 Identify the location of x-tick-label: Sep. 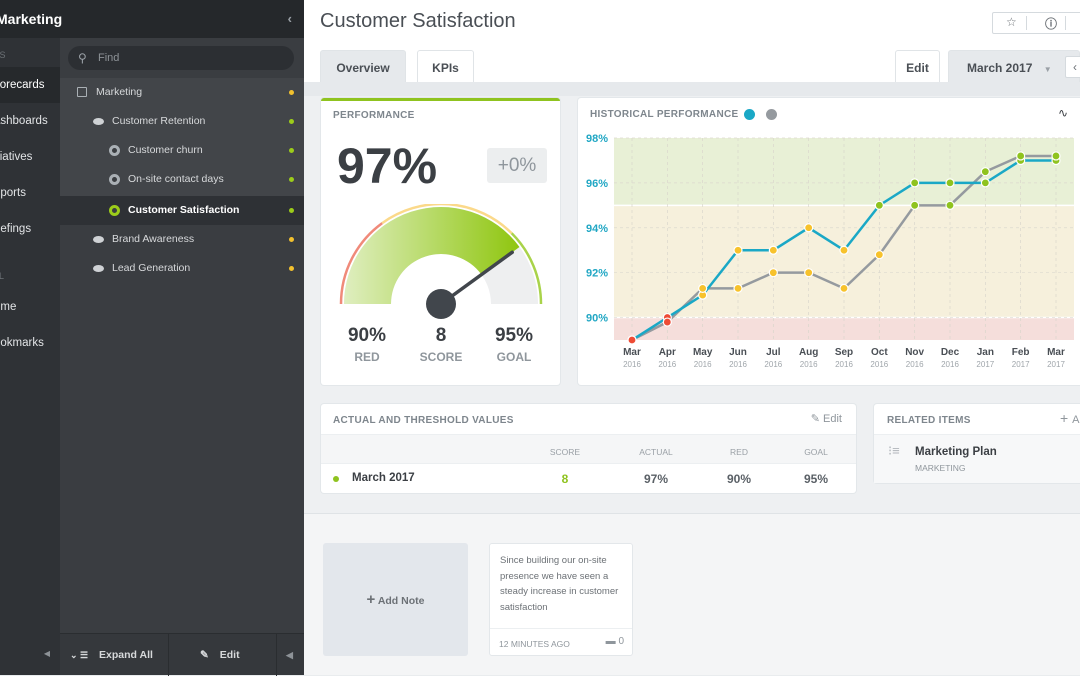
(844, 352).